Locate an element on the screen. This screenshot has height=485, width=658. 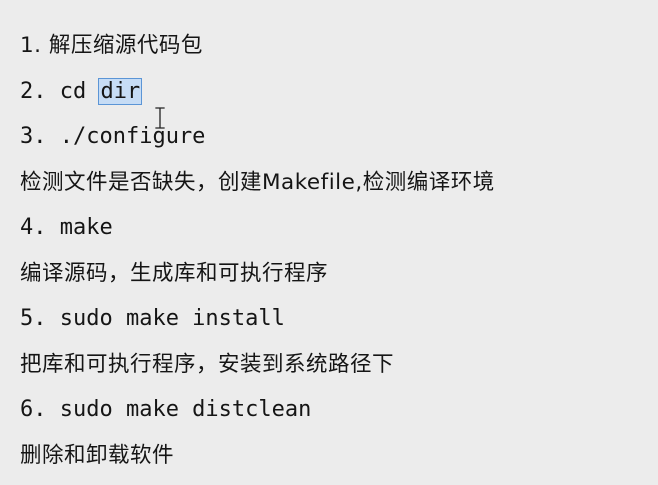
step-1-line: 1. 解压缩源代码包 is located at coordinates (339, 53).